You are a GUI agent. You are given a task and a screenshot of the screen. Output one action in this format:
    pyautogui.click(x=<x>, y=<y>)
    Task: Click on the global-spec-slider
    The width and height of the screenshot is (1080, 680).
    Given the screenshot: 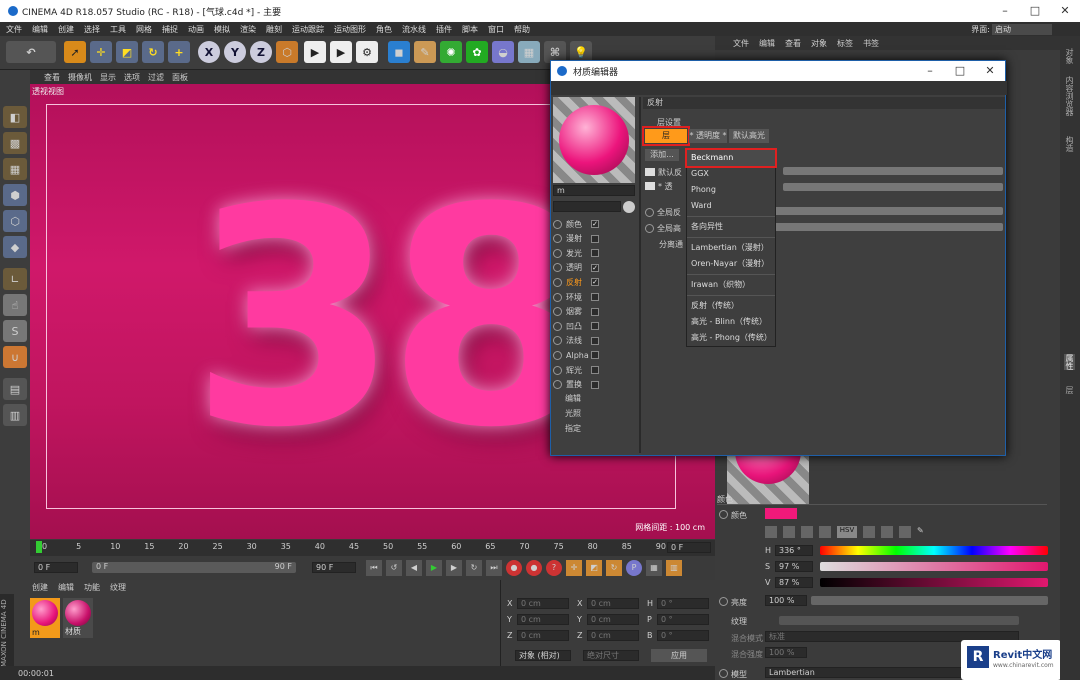 What is the action you would take?
    pyautogui.click(x=888, y=227)
    